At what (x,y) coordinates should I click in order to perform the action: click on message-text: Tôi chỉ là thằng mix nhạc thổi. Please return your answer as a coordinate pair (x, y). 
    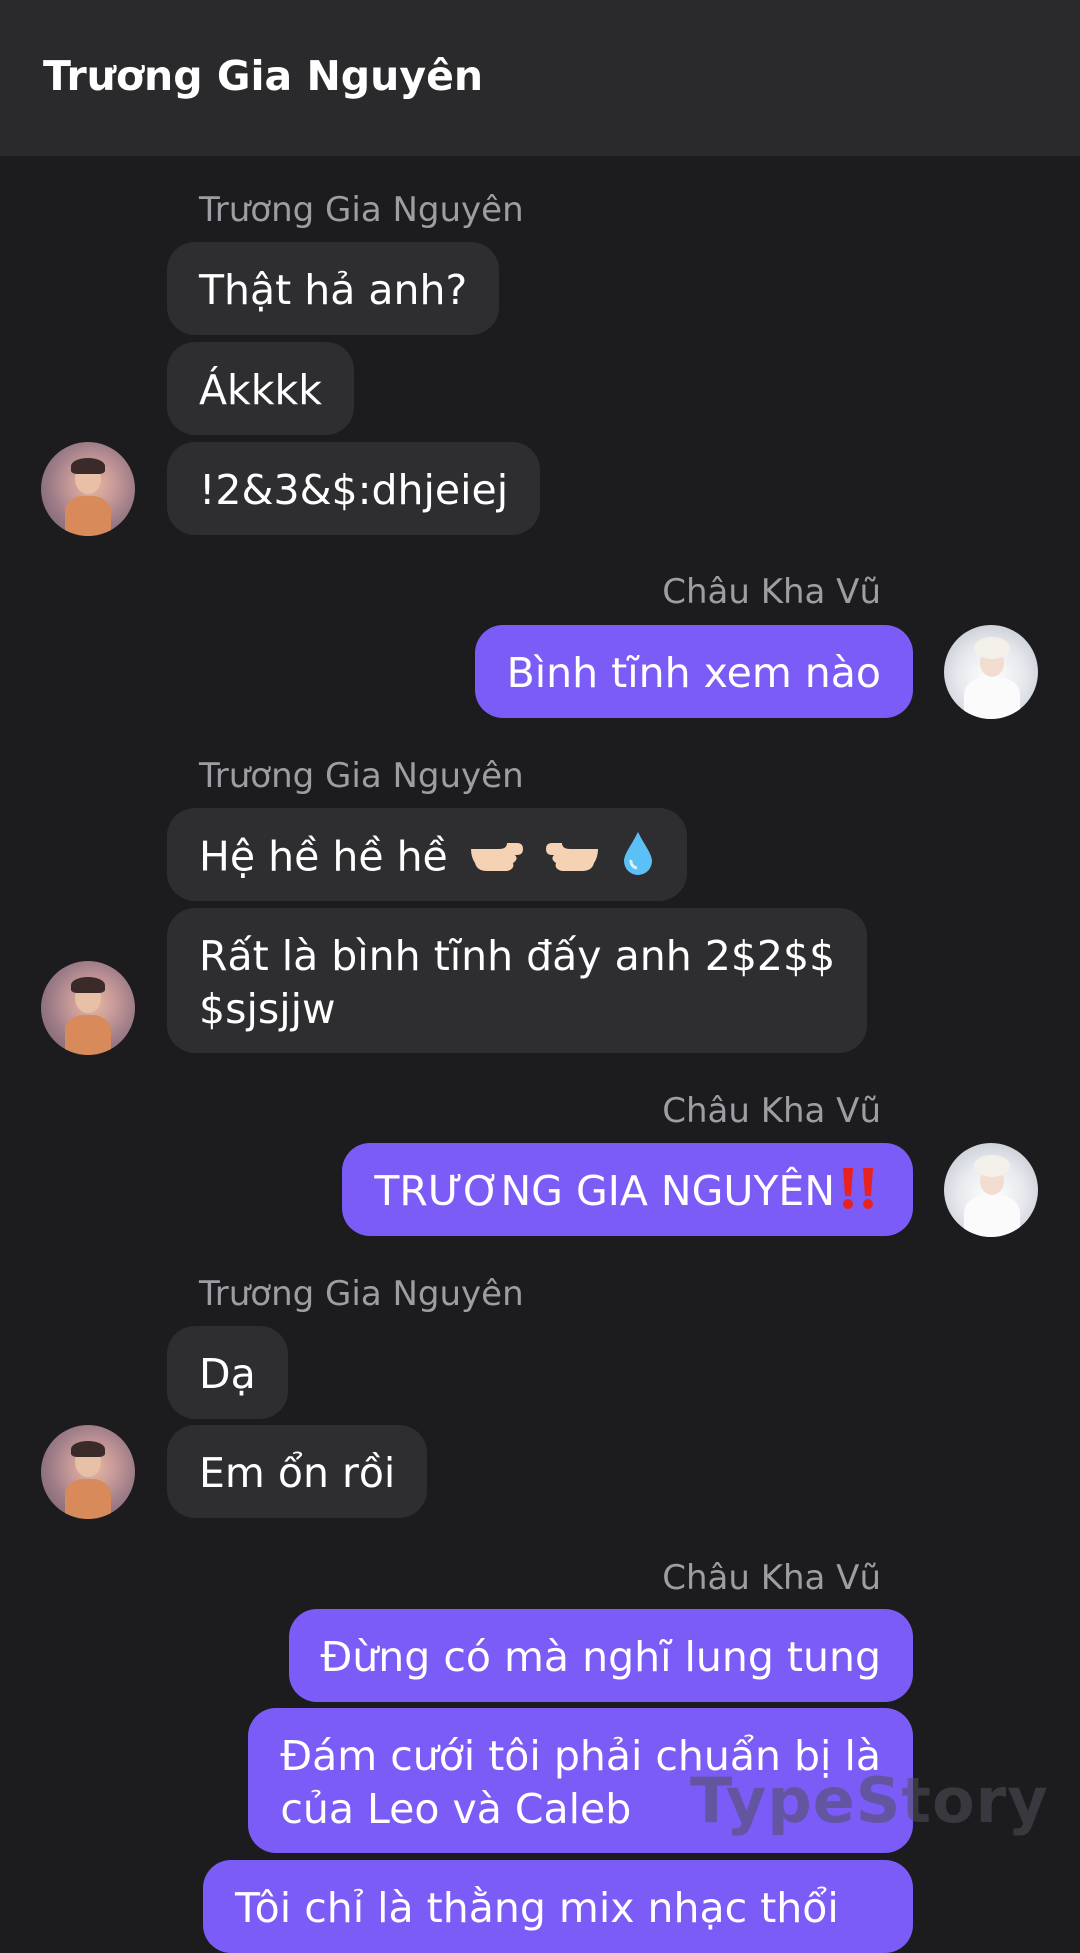
    Looking at the image, I should click on (537, 1908).